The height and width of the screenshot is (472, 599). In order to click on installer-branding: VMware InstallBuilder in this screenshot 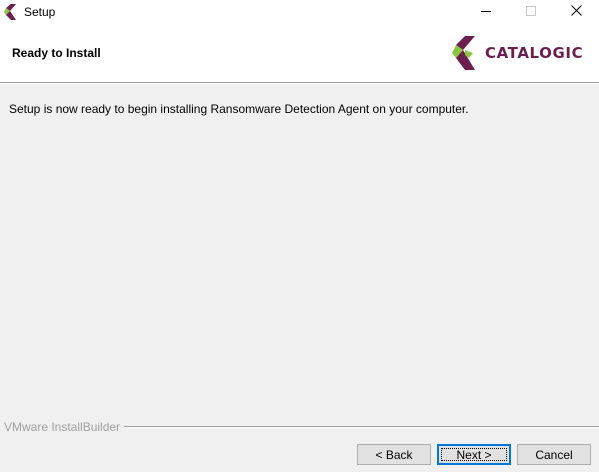, I will do `click(62, 427)`.